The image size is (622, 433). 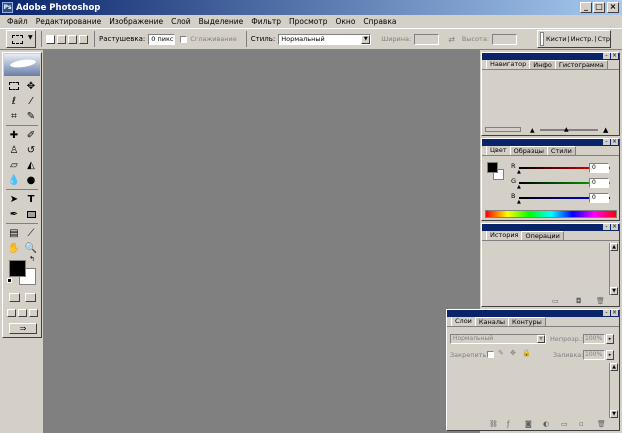 What do you see at coordinates (221, 21) in the screenshot?
I see `menu-select: Выделение` at bounding box center [221, 21].